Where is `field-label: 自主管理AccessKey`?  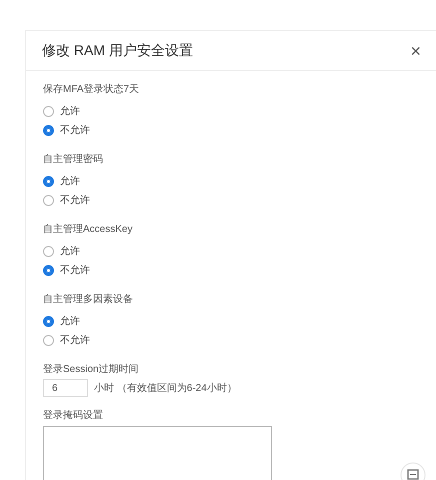
field-label: 自主管理AccessKey is located at coordinates (87, 230).